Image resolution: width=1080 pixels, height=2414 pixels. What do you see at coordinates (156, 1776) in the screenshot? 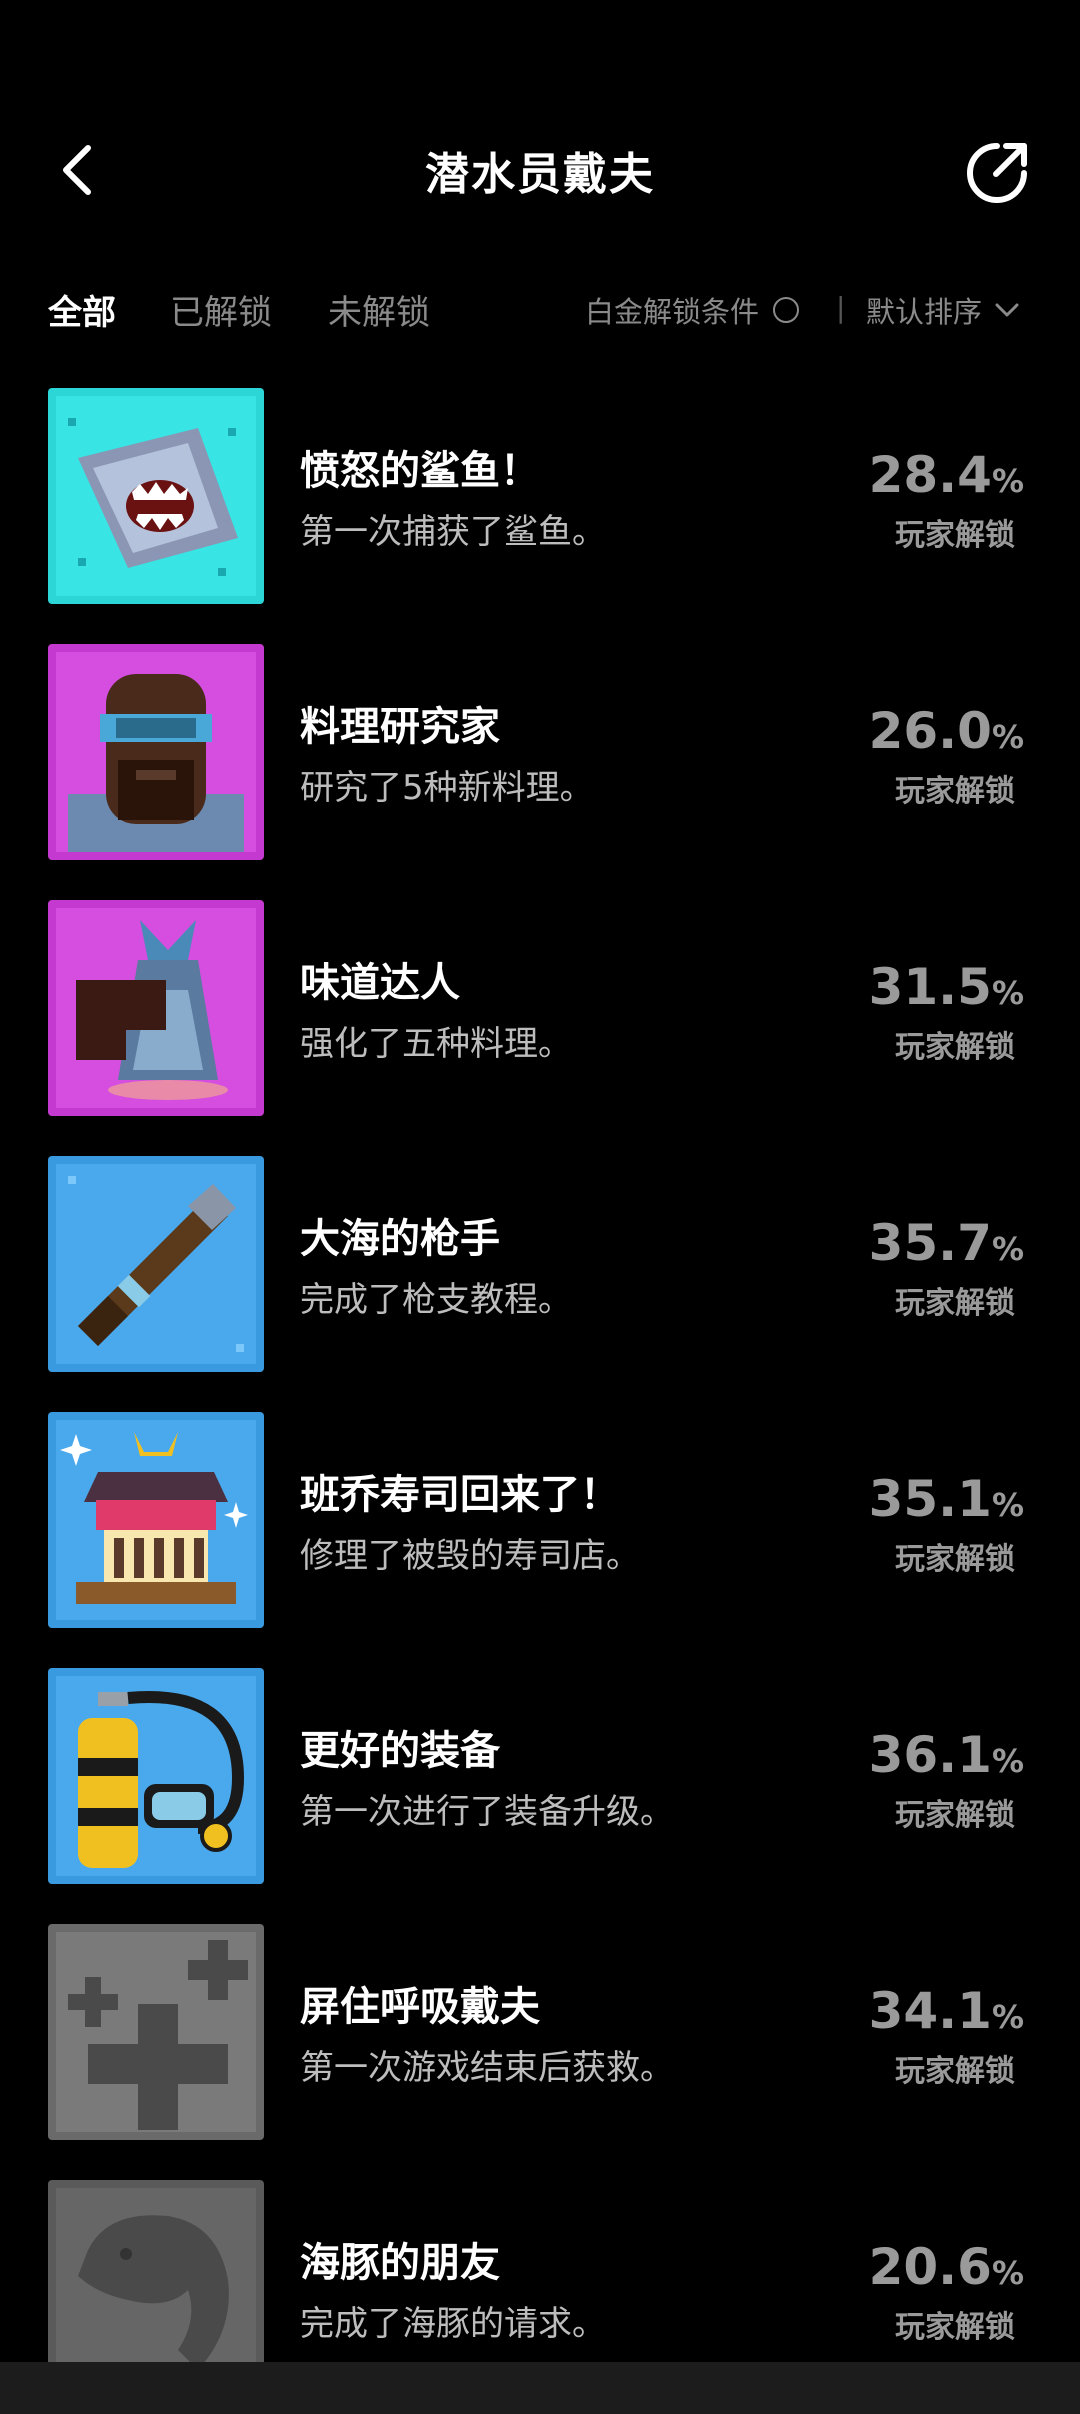
I see `scuba-tank-icon` at bounding box center [156, 1776].